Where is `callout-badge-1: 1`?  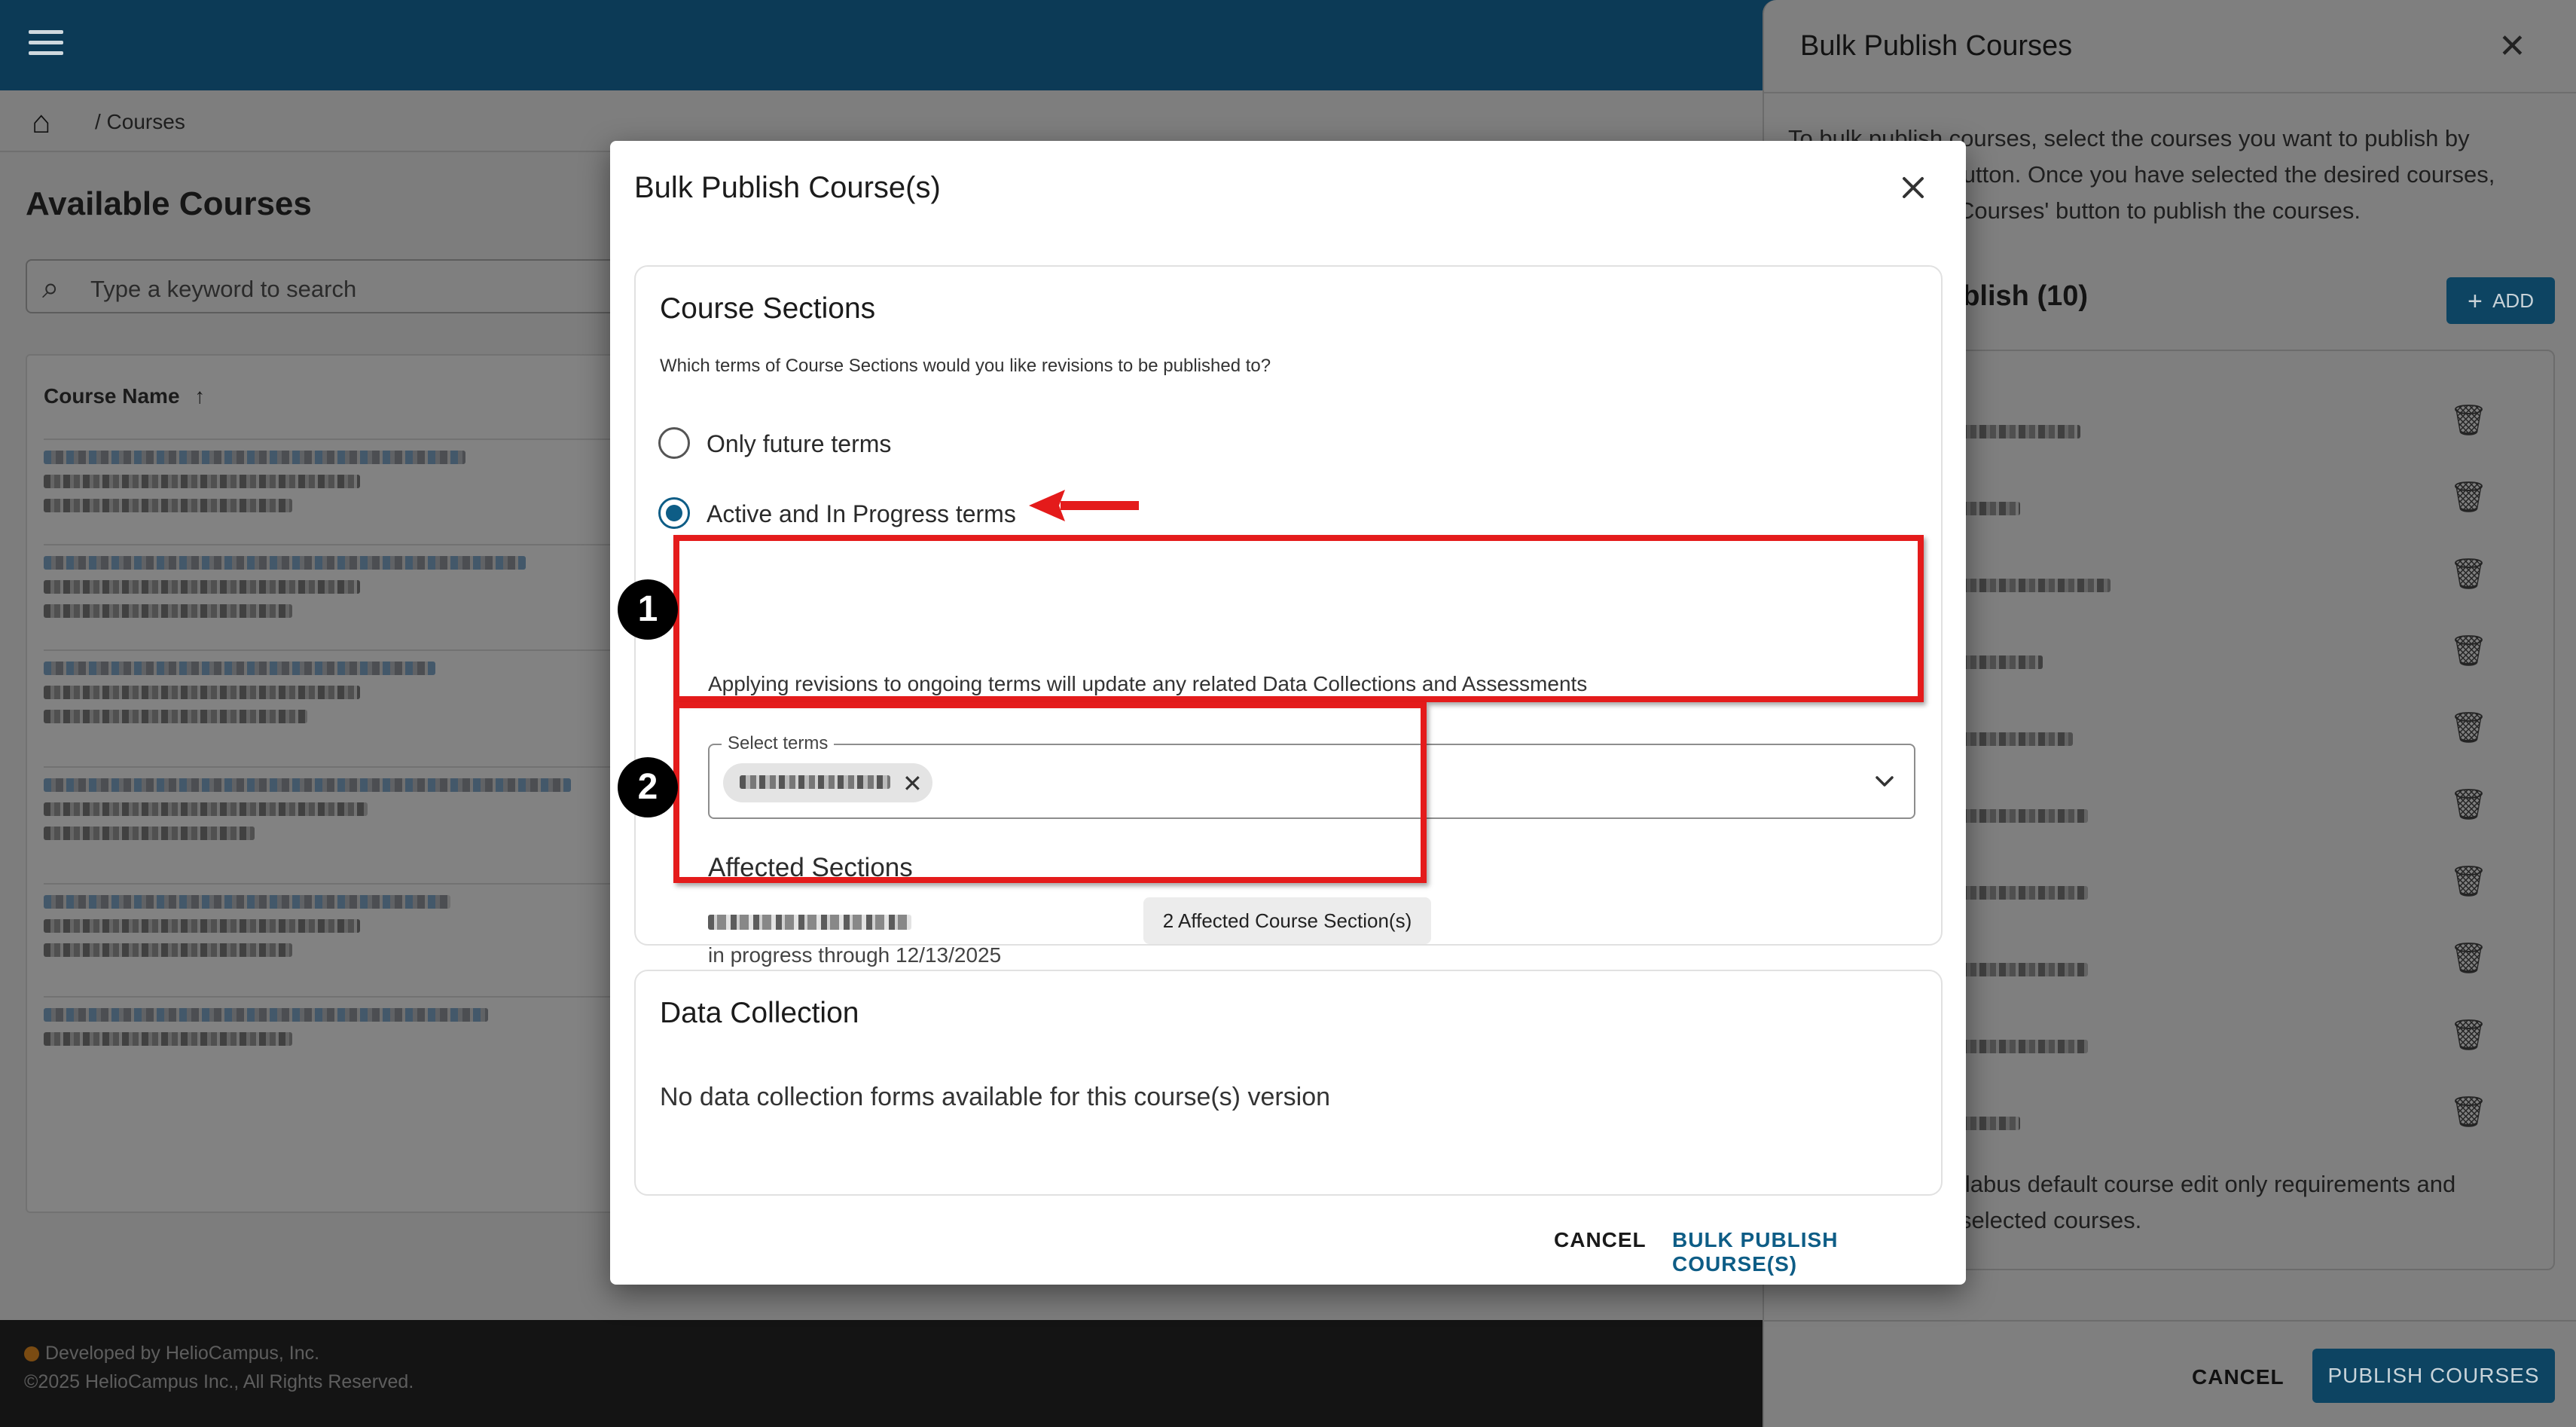 callout-badge-1: 1 is located at coordinates (648, 610).